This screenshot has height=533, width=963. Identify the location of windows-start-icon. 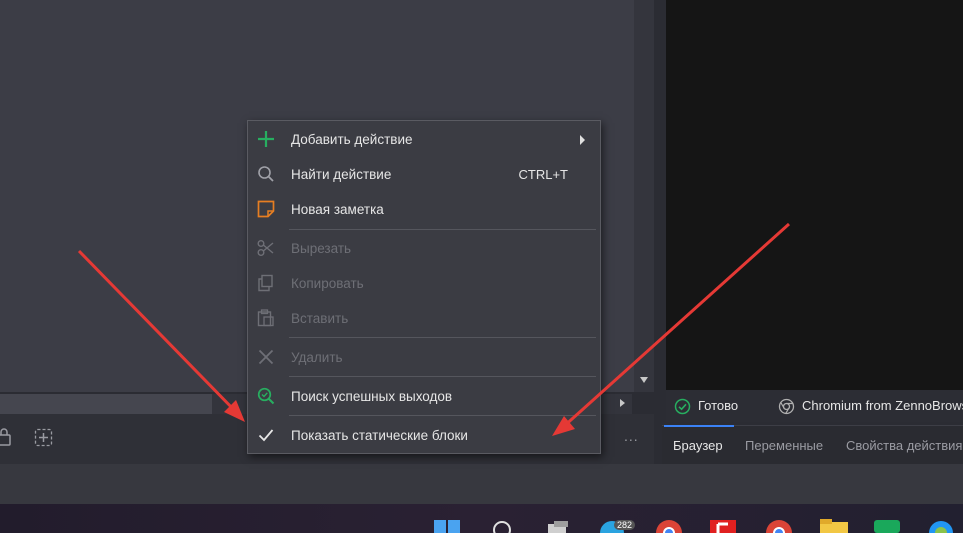
(447, 525).